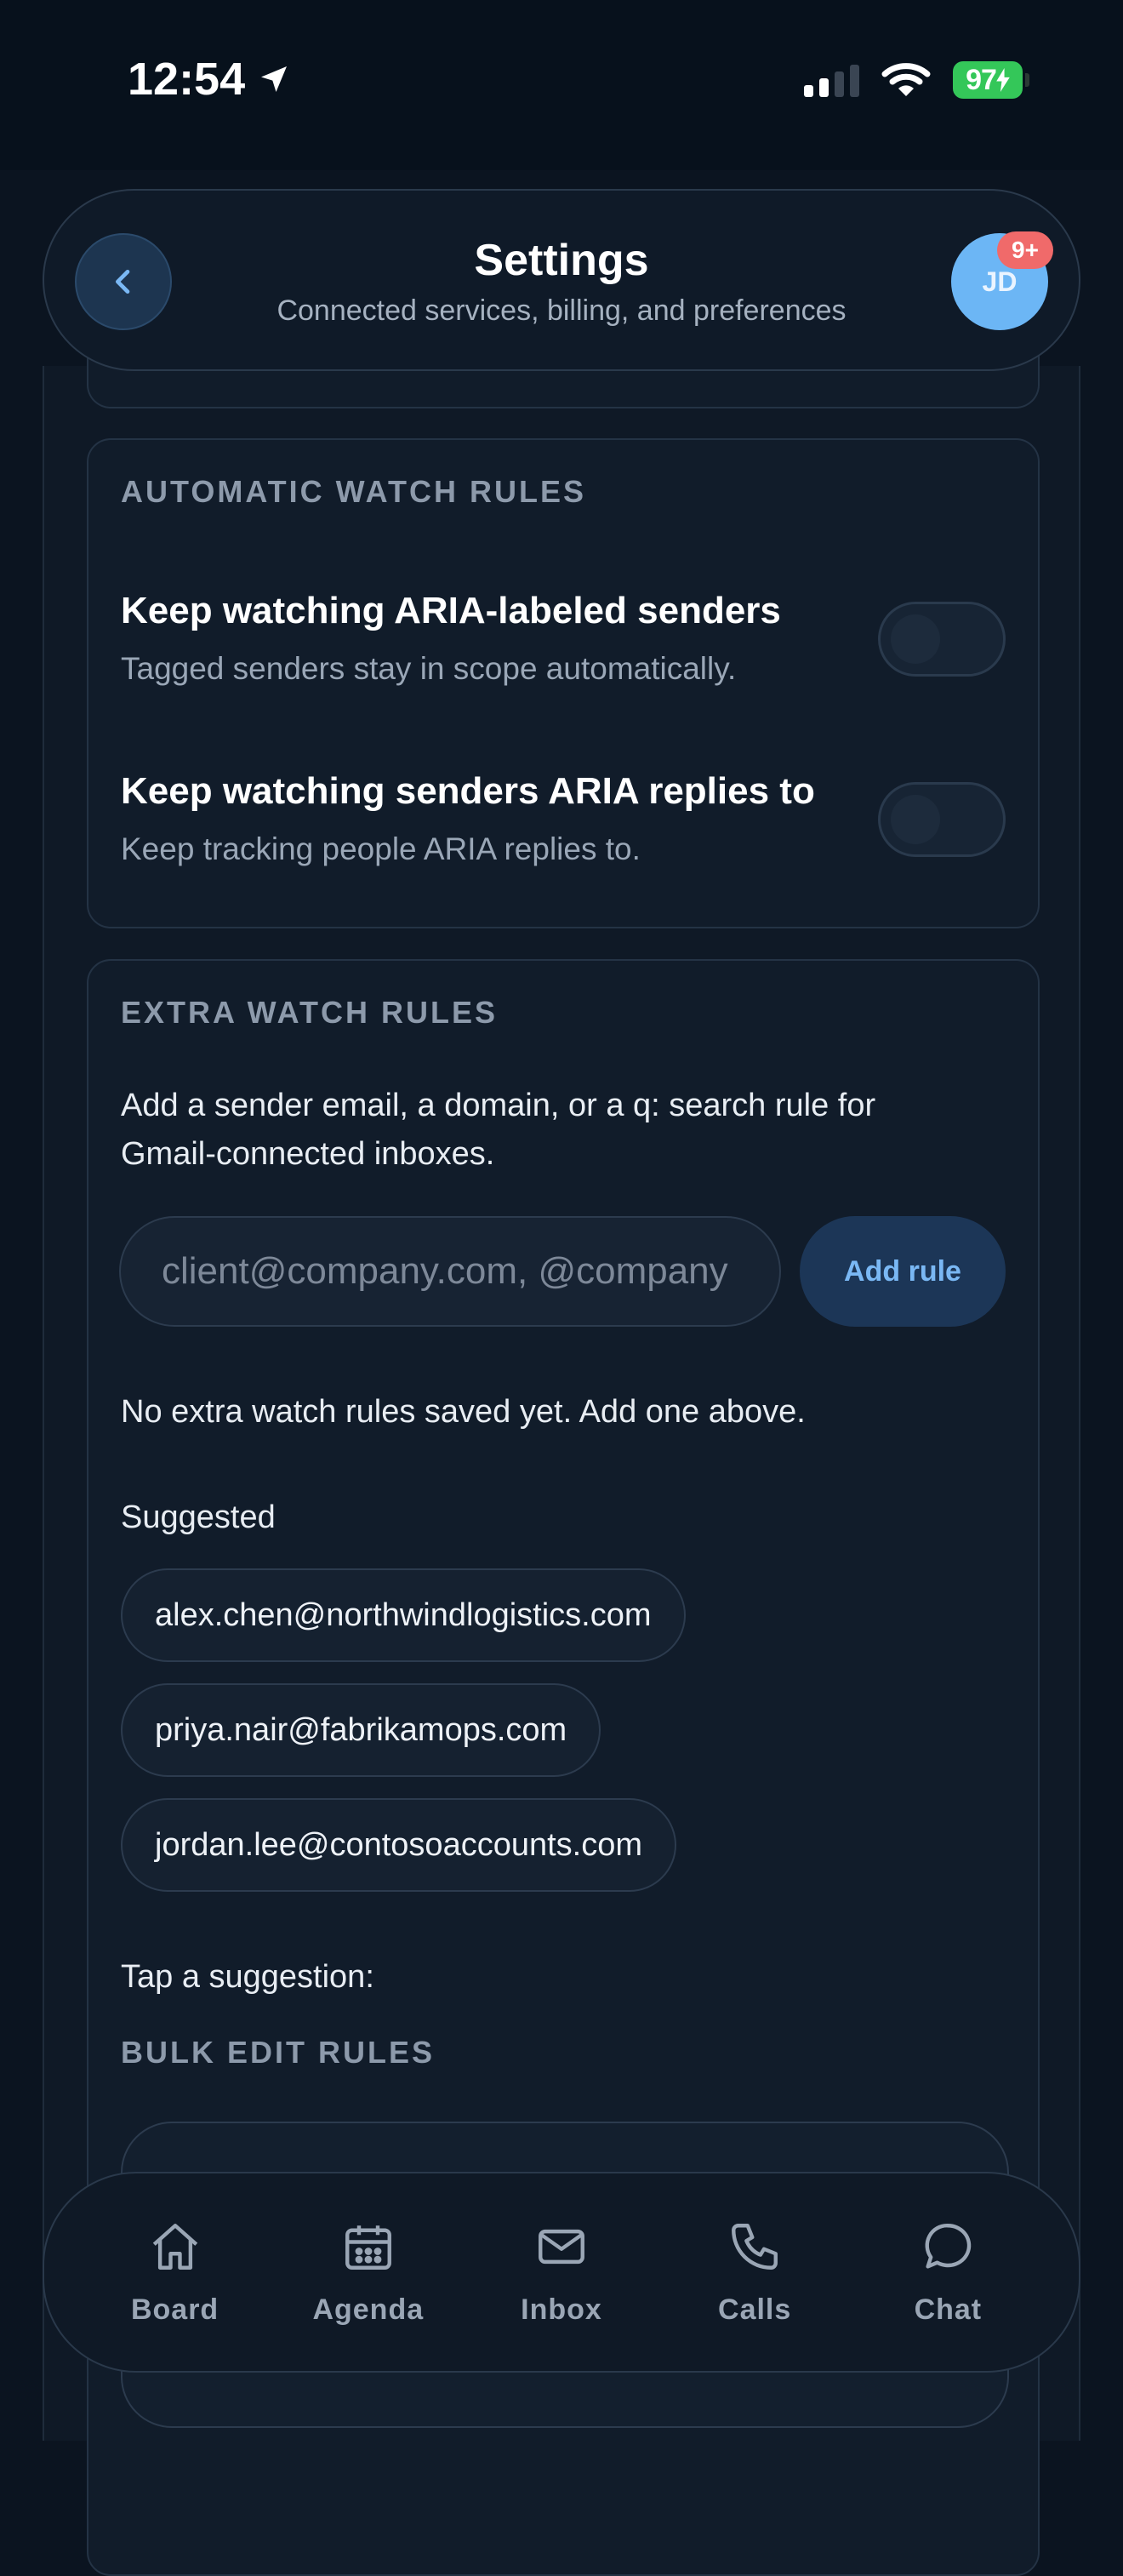 The width and height of the screenshot is (1123, 2576). Describe the element at coordinates (906, 79) in the screenshot. I see `wifi-icon` at that location.